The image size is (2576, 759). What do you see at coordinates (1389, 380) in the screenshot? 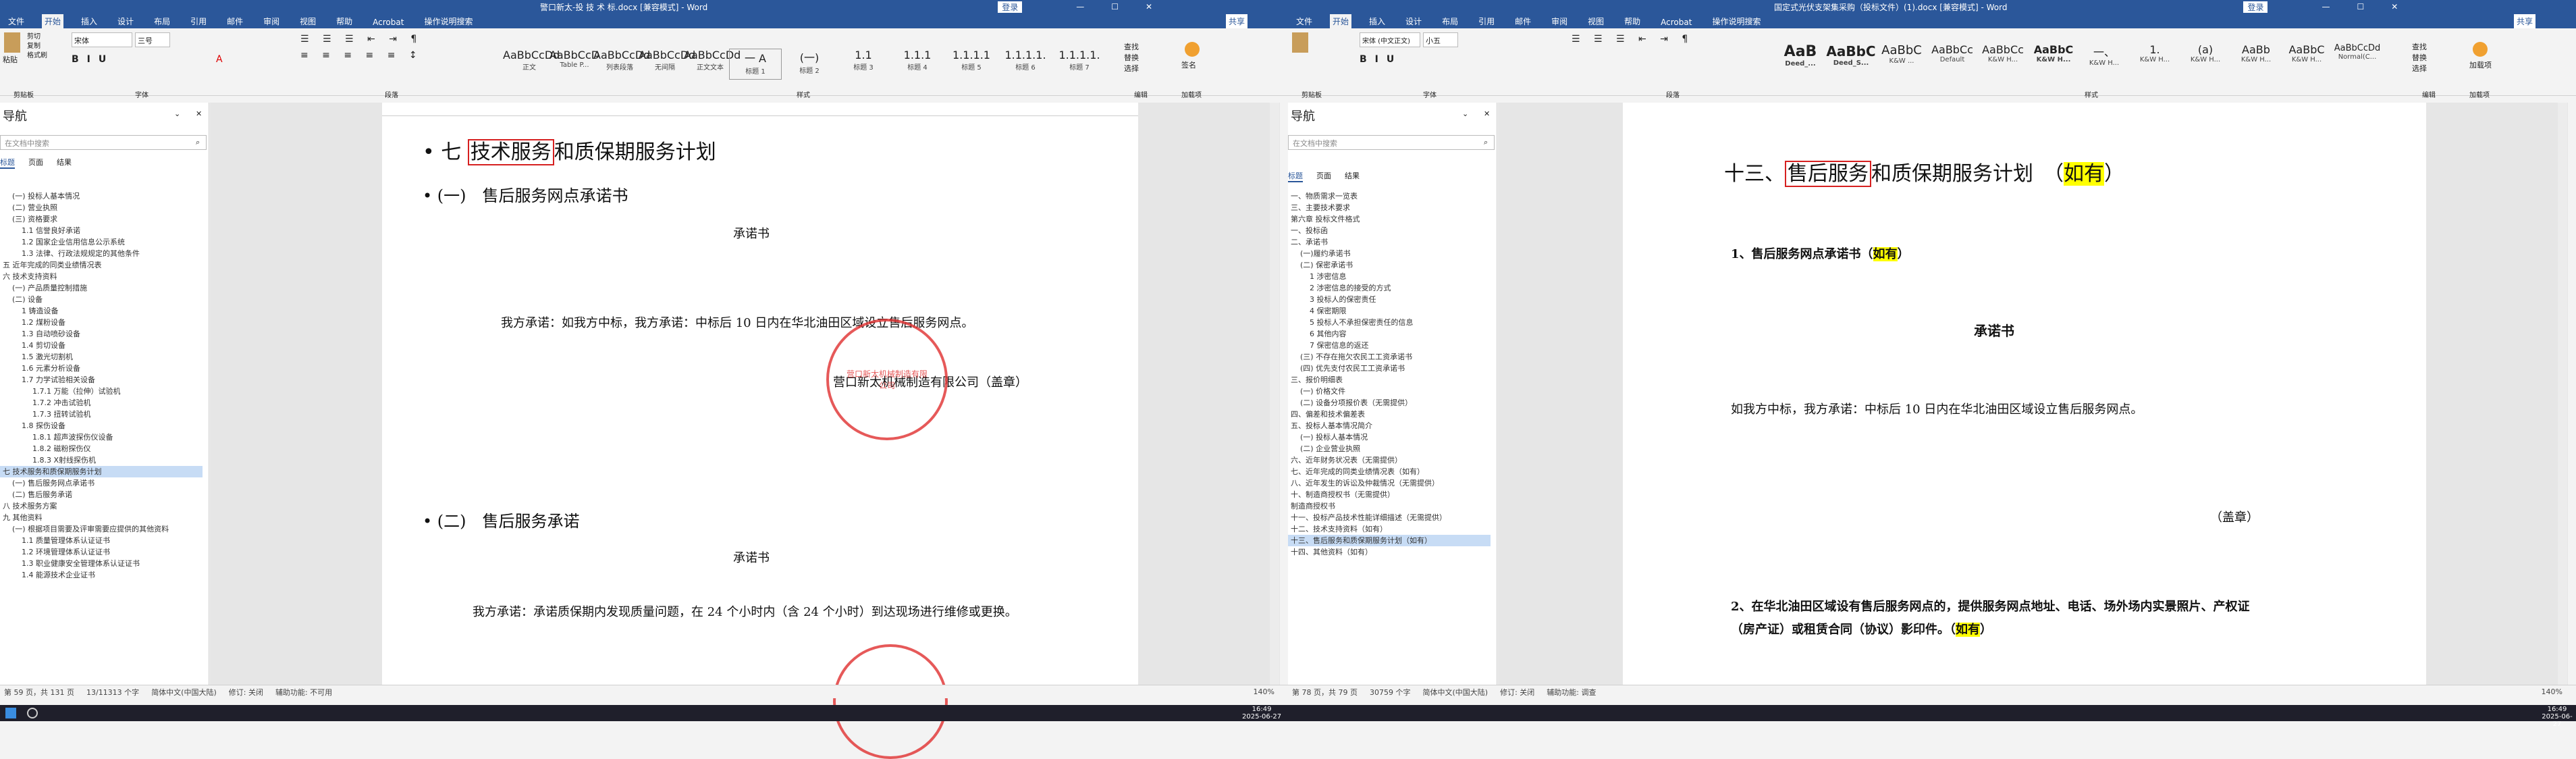
I see `nav-heading-item: 三、报价明细表` at bounding box center [1389, 380].